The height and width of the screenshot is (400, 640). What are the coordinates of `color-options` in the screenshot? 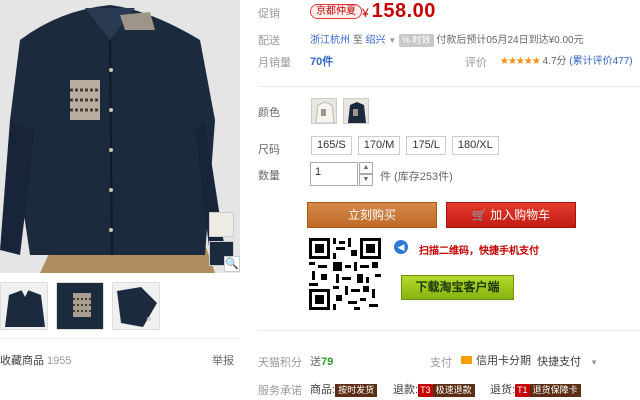 It's located at (340, 111).